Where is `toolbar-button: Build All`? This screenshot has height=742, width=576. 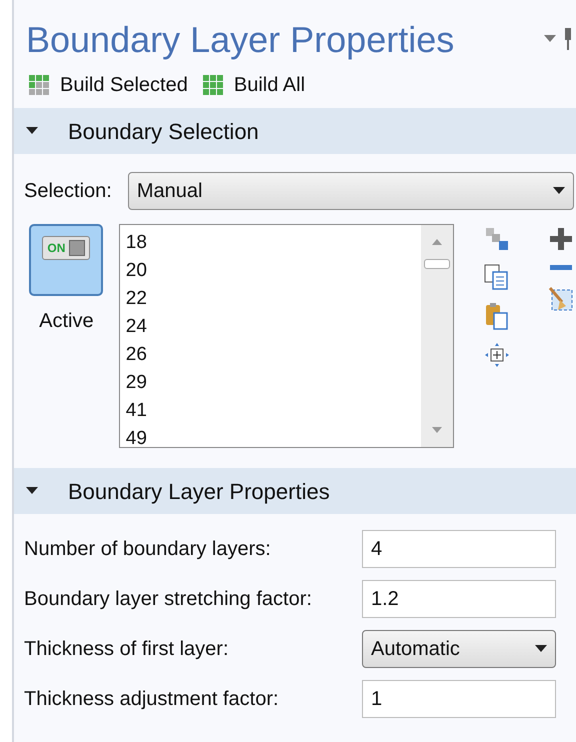 toolbar-button: Build All is located at coordinates (254, 85).